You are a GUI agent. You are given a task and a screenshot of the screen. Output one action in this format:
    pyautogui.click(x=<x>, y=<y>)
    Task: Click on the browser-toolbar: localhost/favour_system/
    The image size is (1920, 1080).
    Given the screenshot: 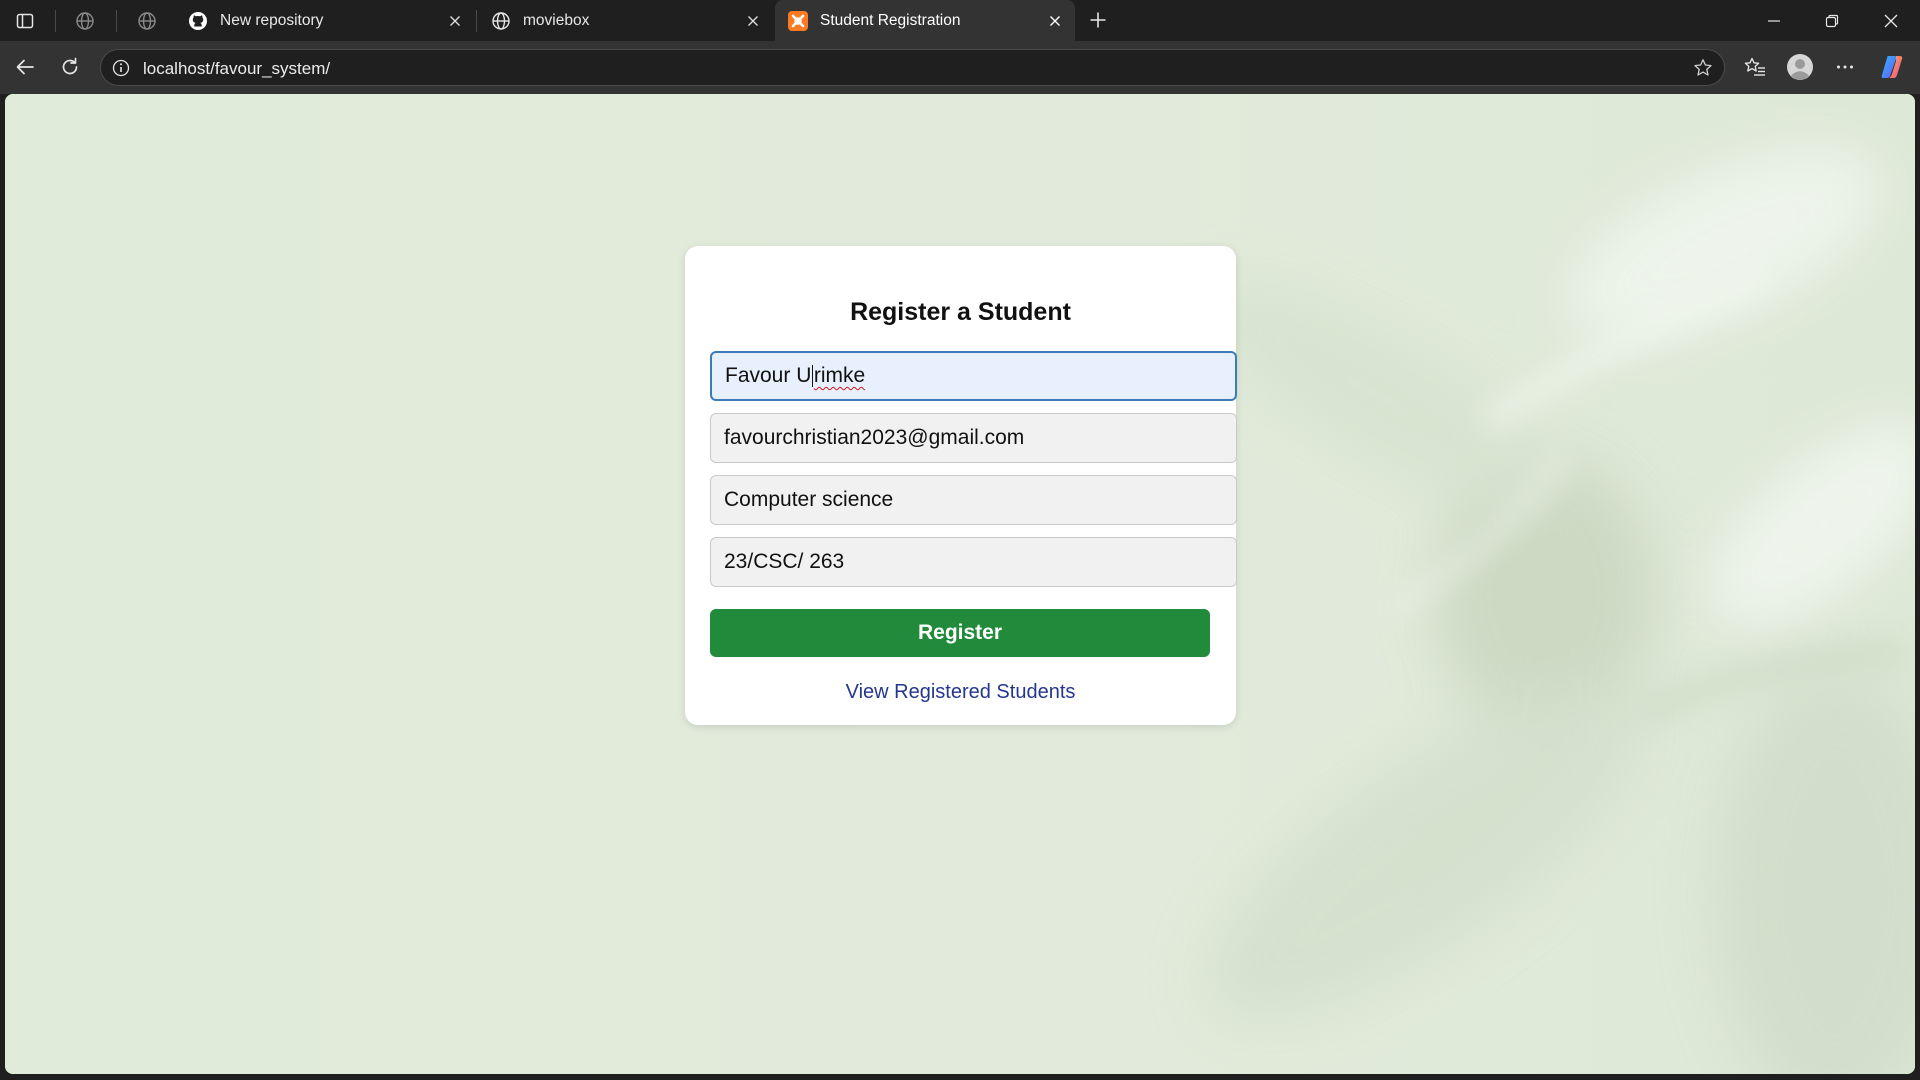 What is the action you would take?
    pyautogui.click(x=960, y=67)
    